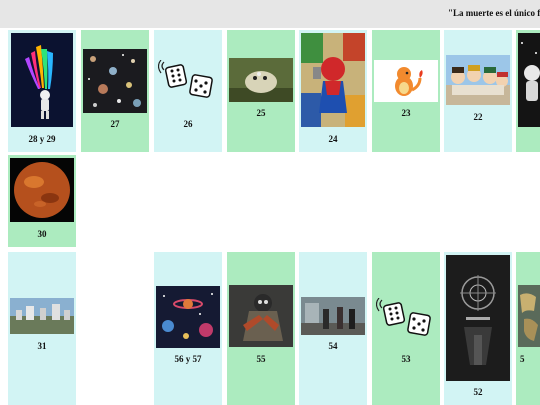  I want to click on top-bar: "La muerte es el único fi, so click(270, 14).